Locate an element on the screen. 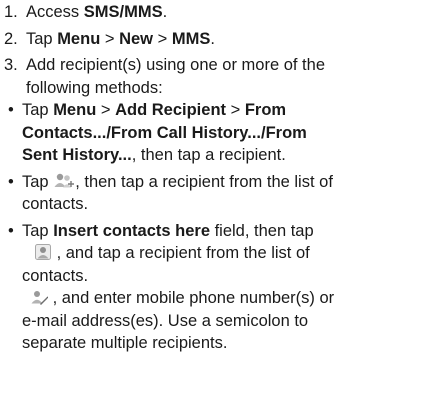 Image resolution: width=438 pixels, height=414 pixels. bullet-item-contacts-icon-line-2: contacts. is located at coordinates (219, 204).